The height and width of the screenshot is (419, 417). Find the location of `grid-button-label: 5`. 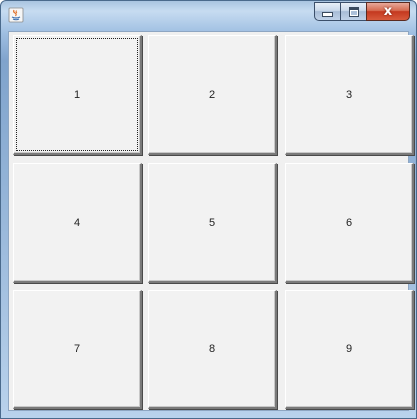

grid-button-label: 5 is located at coordinates (212, 222).